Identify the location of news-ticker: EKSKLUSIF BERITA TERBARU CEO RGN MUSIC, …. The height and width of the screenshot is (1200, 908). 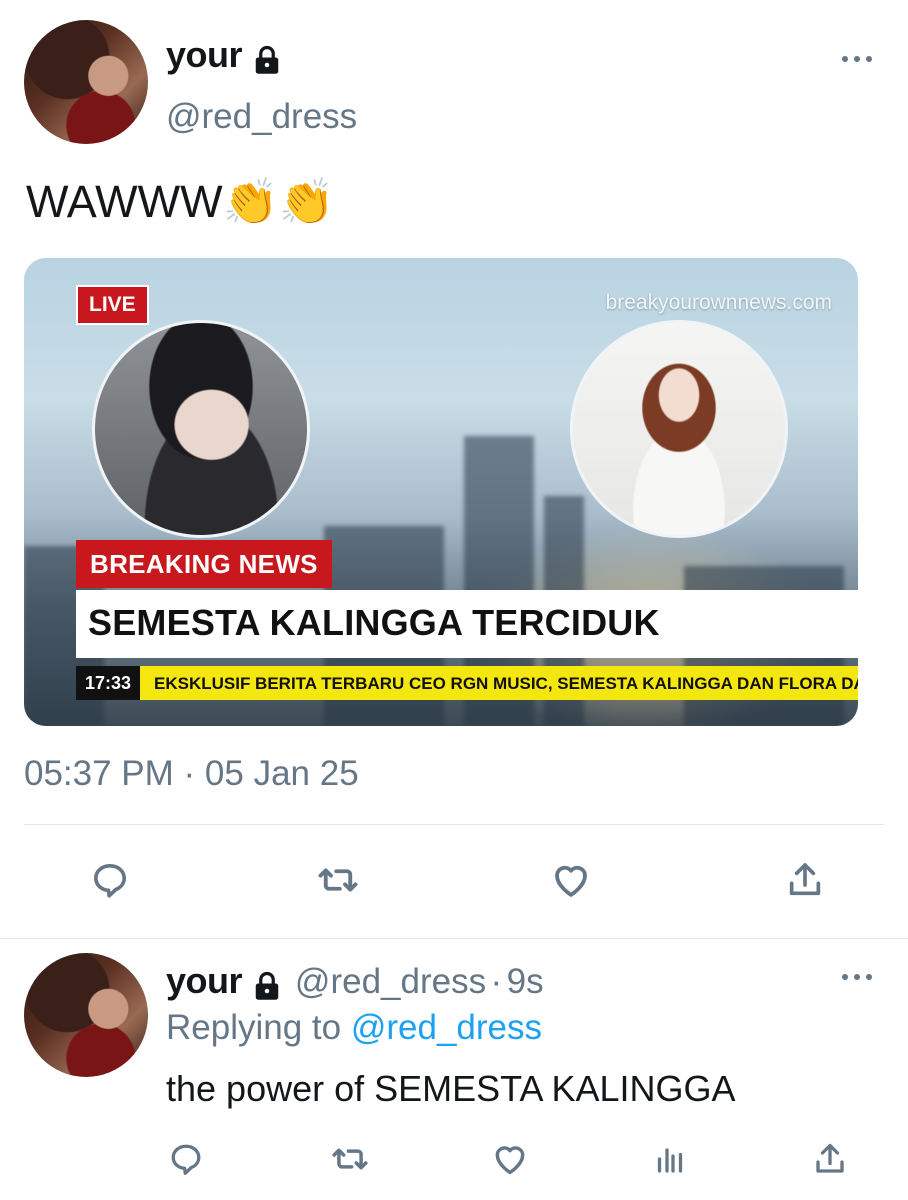
(499, 683).